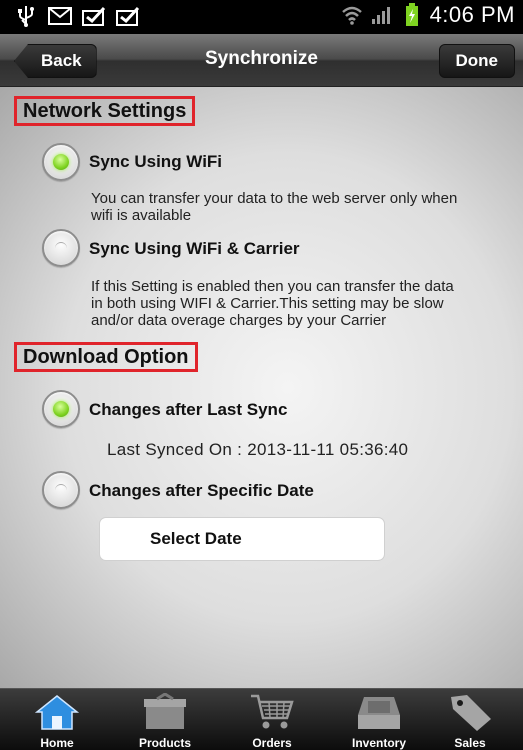  I want to click on tab-orders-label: Orders, so click(272, 743).